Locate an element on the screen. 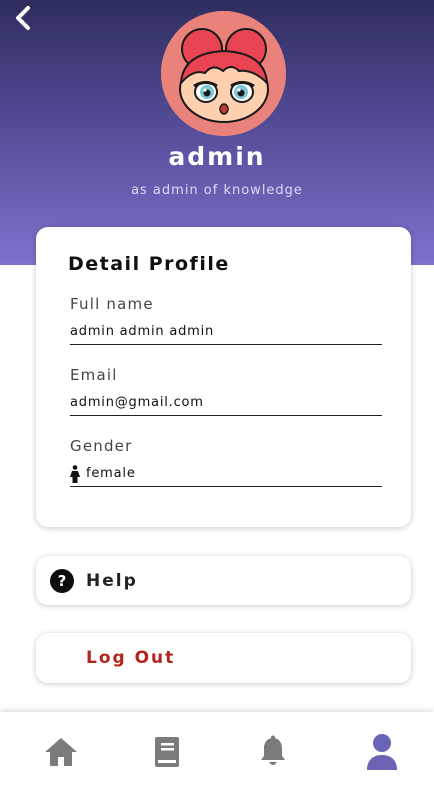 The width and height of the screenshot is (434, 786). fullname-label: Full name is located at coordinates (112, 304).